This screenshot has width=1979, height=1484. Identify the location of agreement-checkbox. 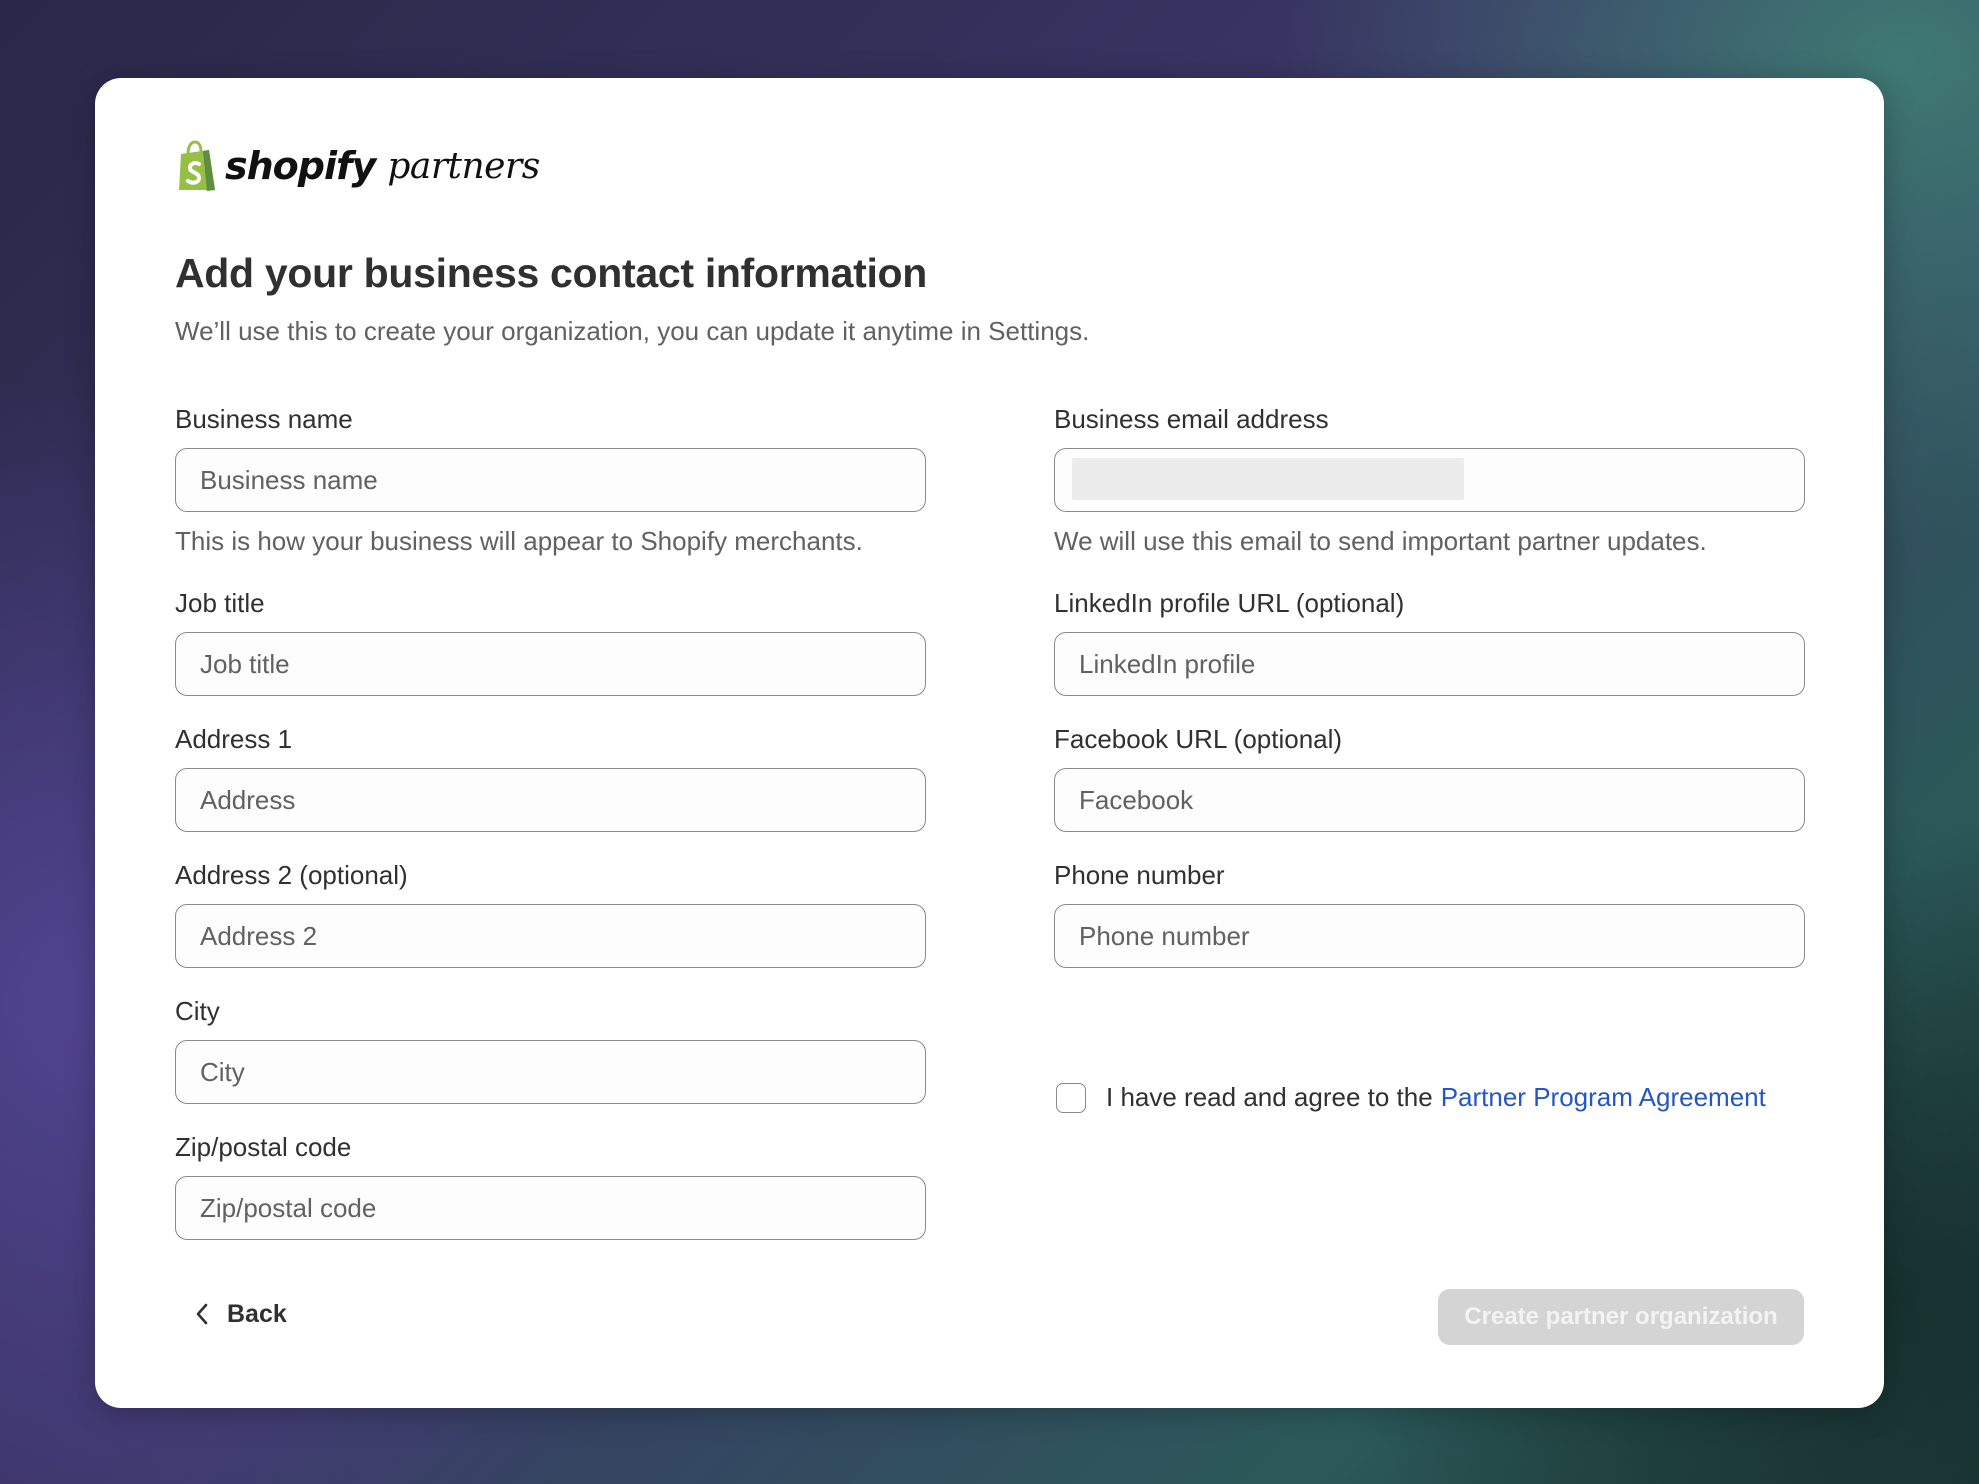
(1071, 1097).